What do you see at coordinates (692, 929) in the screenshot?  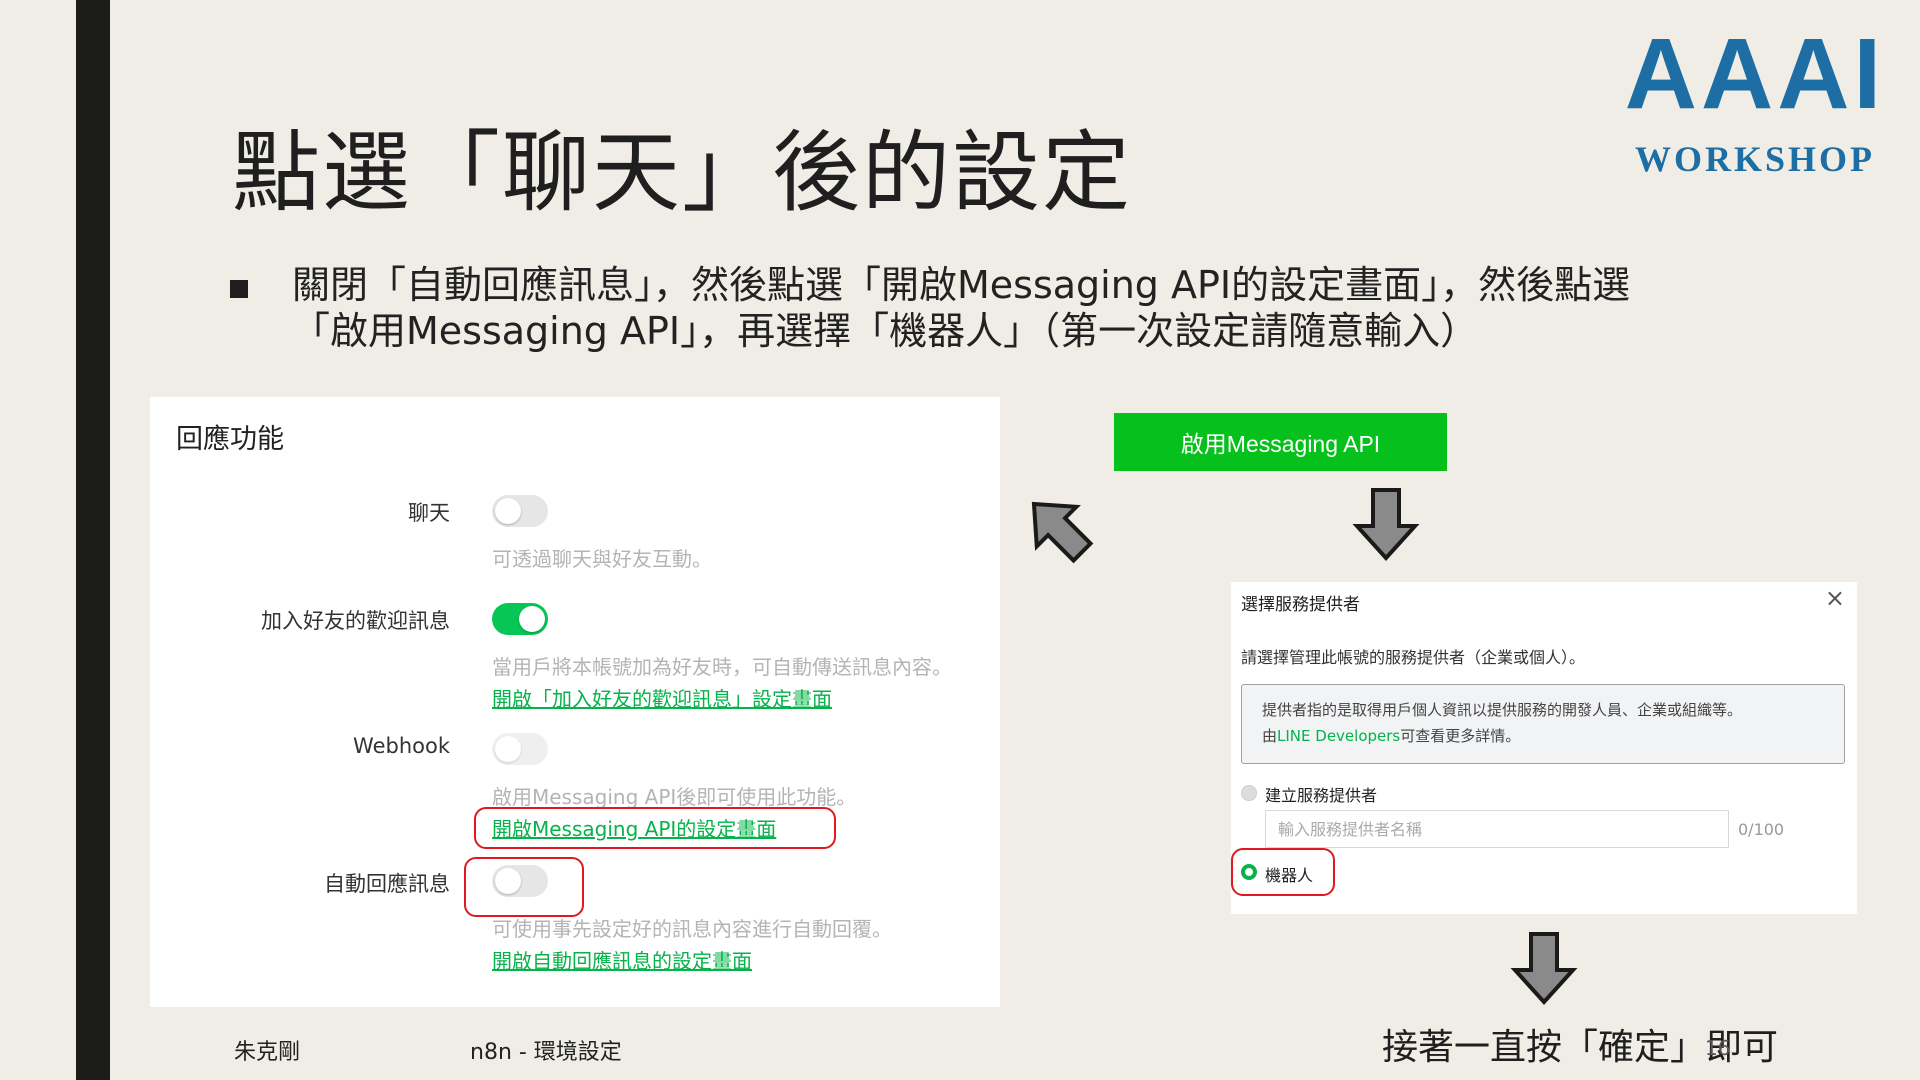 I see `auto-reply-description: 可使用事先設定好的訊息內容進行自動回覆。` at bounding box center [692, 929].